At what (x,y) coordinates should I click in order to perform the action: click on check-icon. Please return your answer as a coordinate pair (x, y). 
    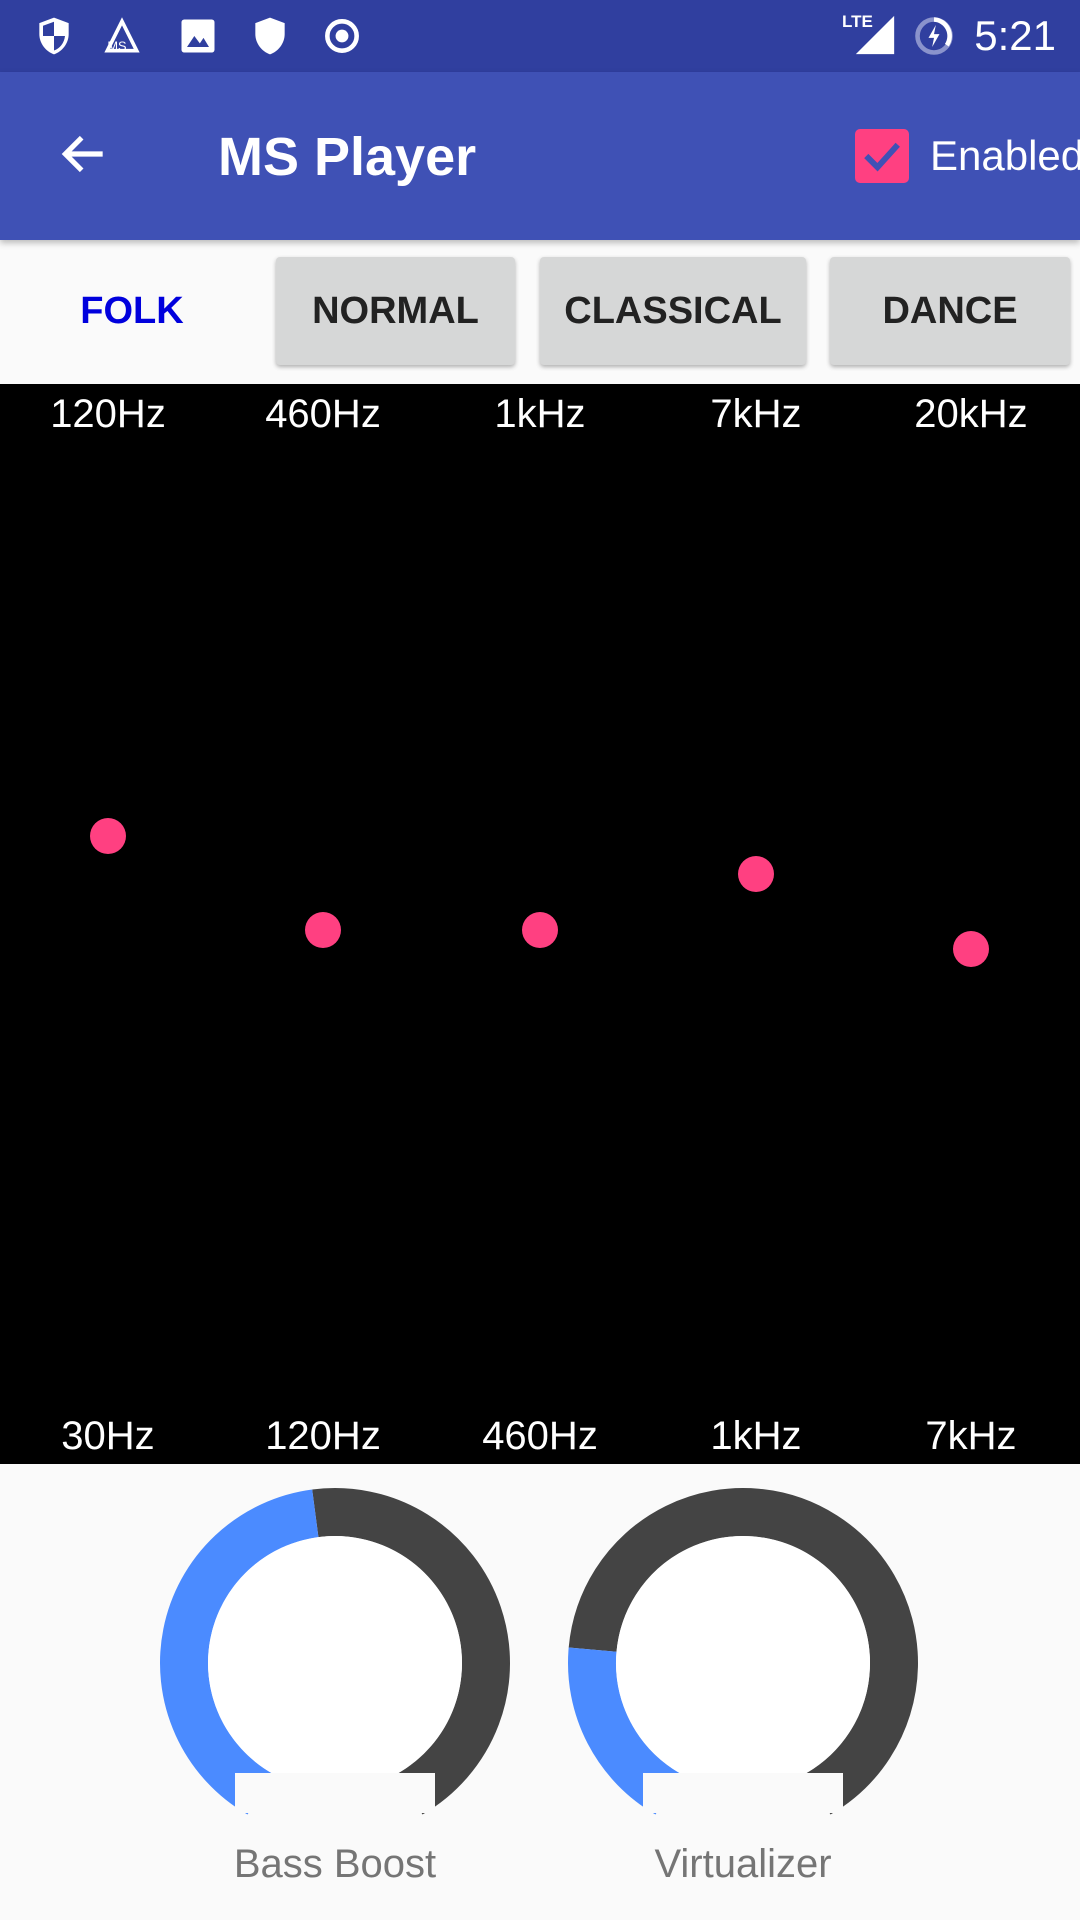
    Looking at the image, I should click on (882, 157).